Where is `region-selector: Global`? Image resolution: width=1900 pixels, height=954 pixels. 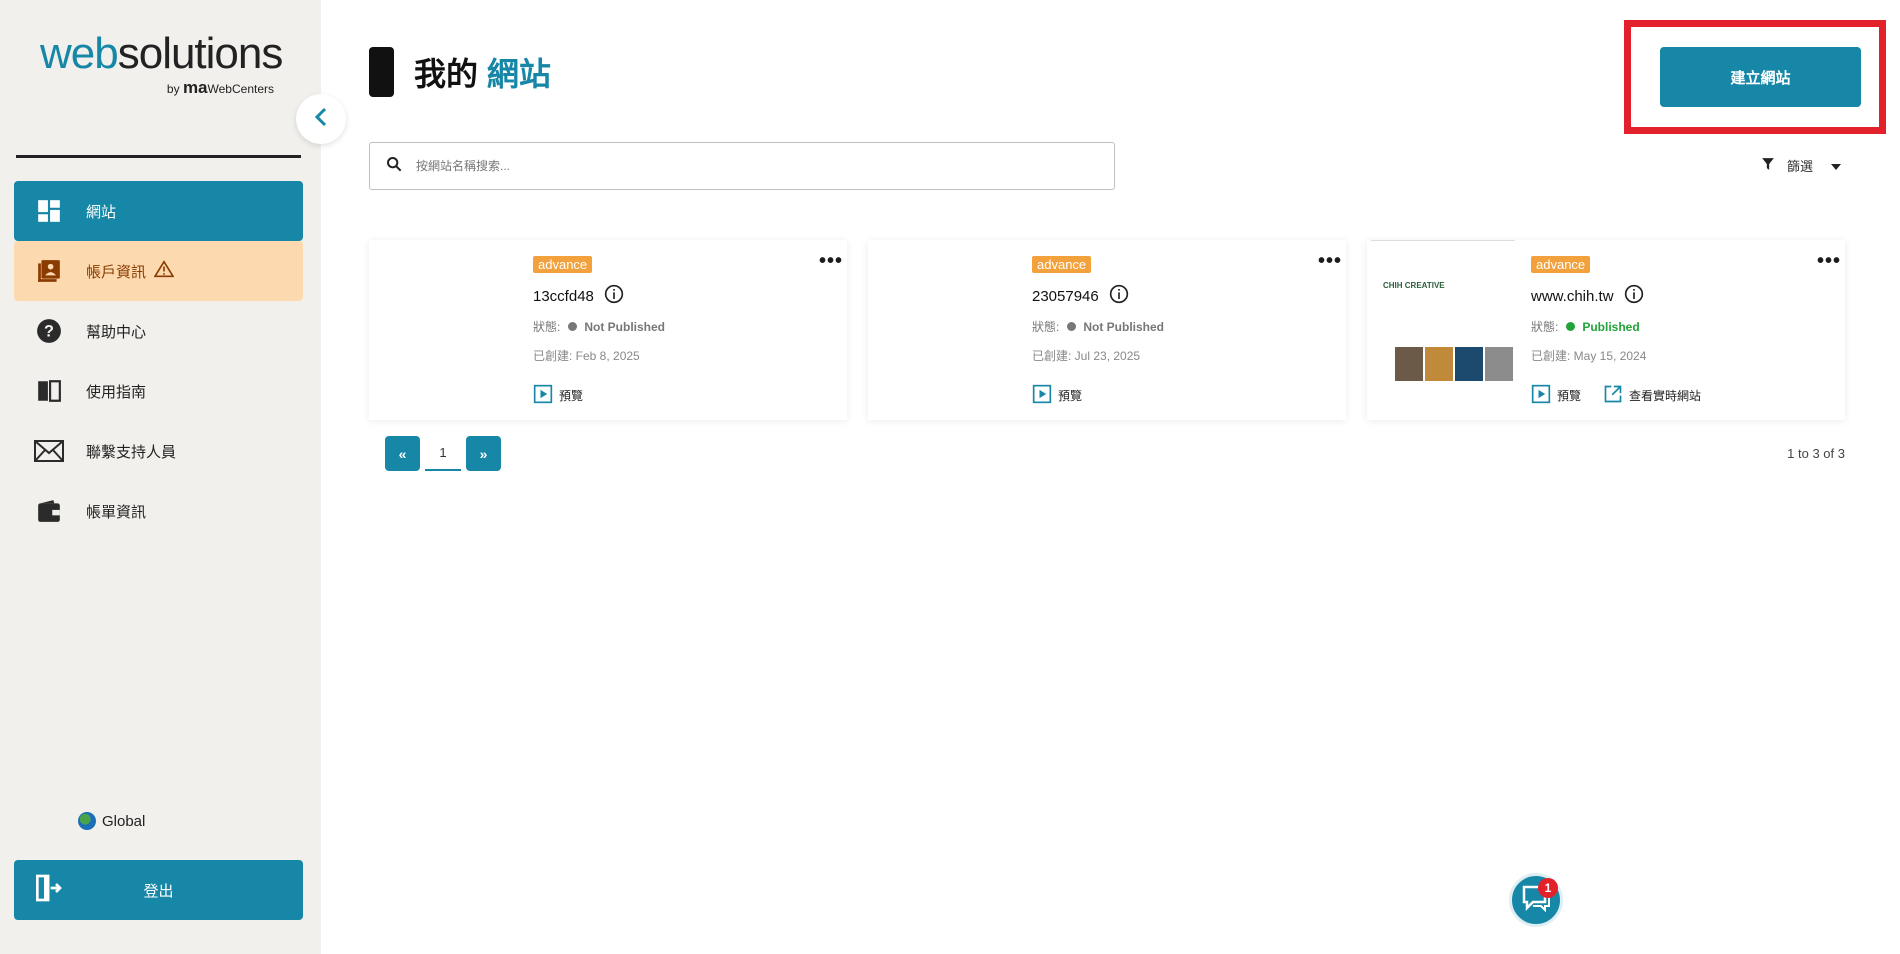
region-selector: Global is located at coordinates (111, 821).